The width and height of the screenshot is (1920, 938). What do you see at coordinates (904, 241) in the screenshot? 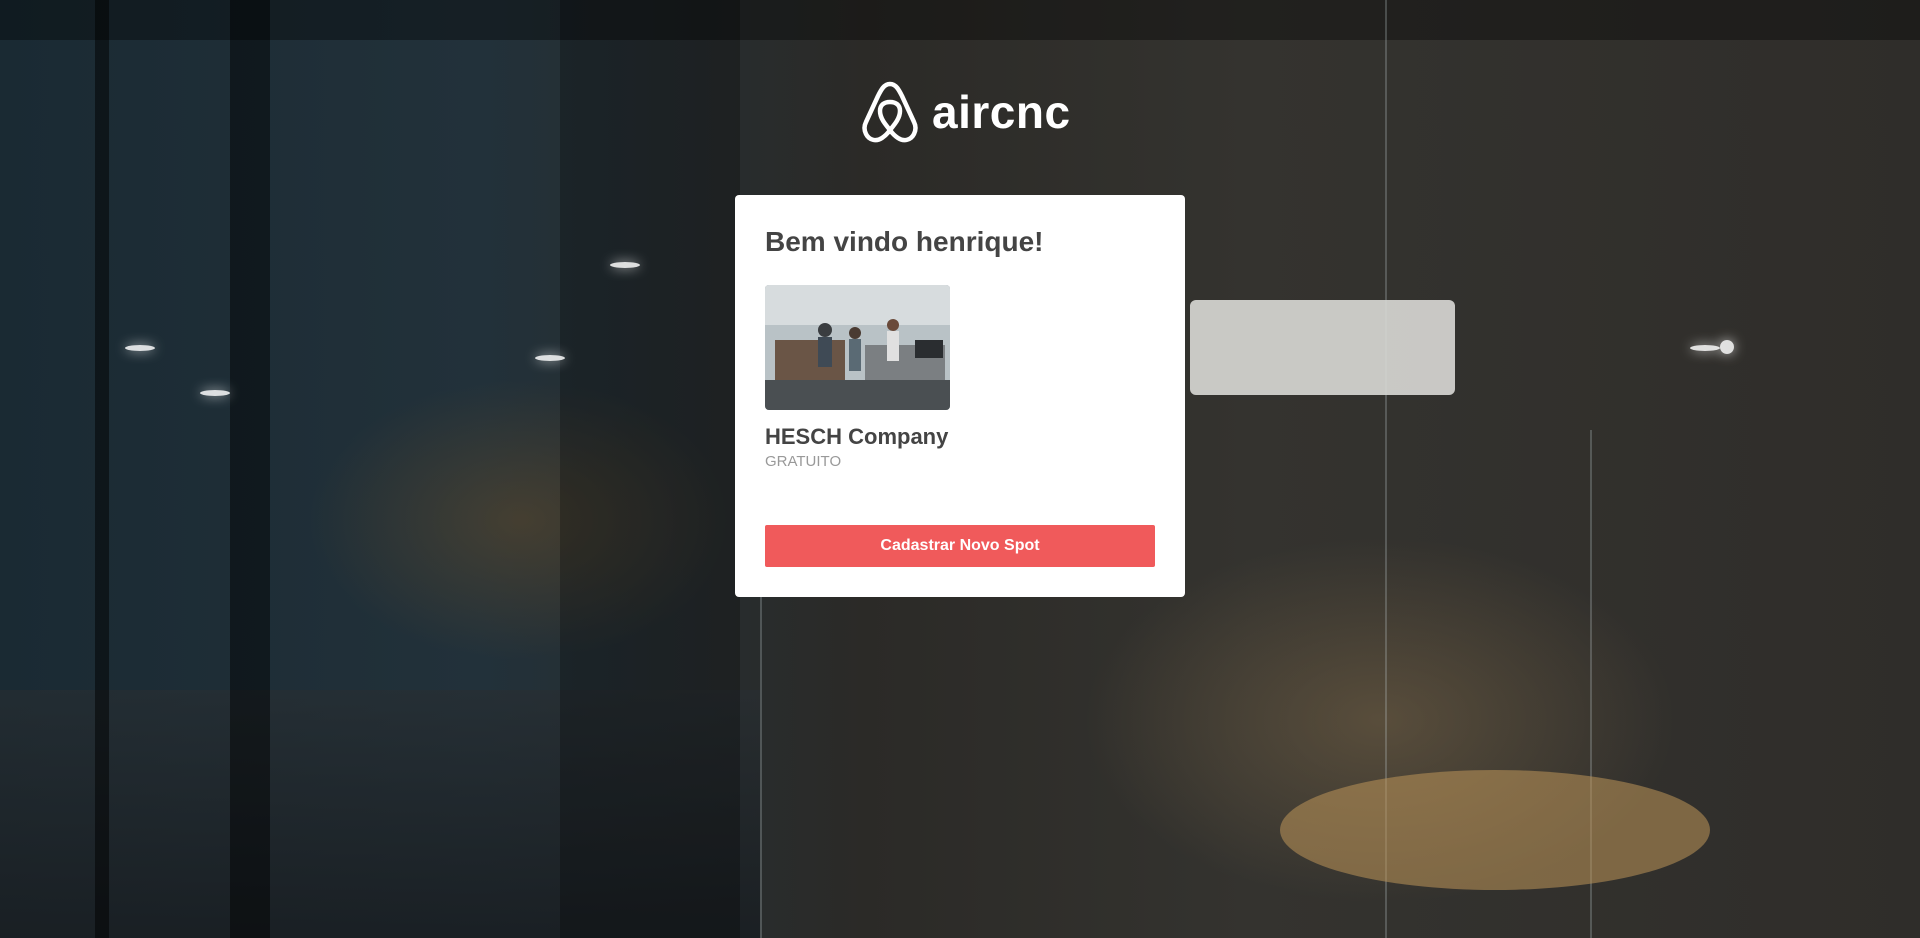
I see `welcome-title: Bem vindo henrique!` at bounding box center [904, 241].